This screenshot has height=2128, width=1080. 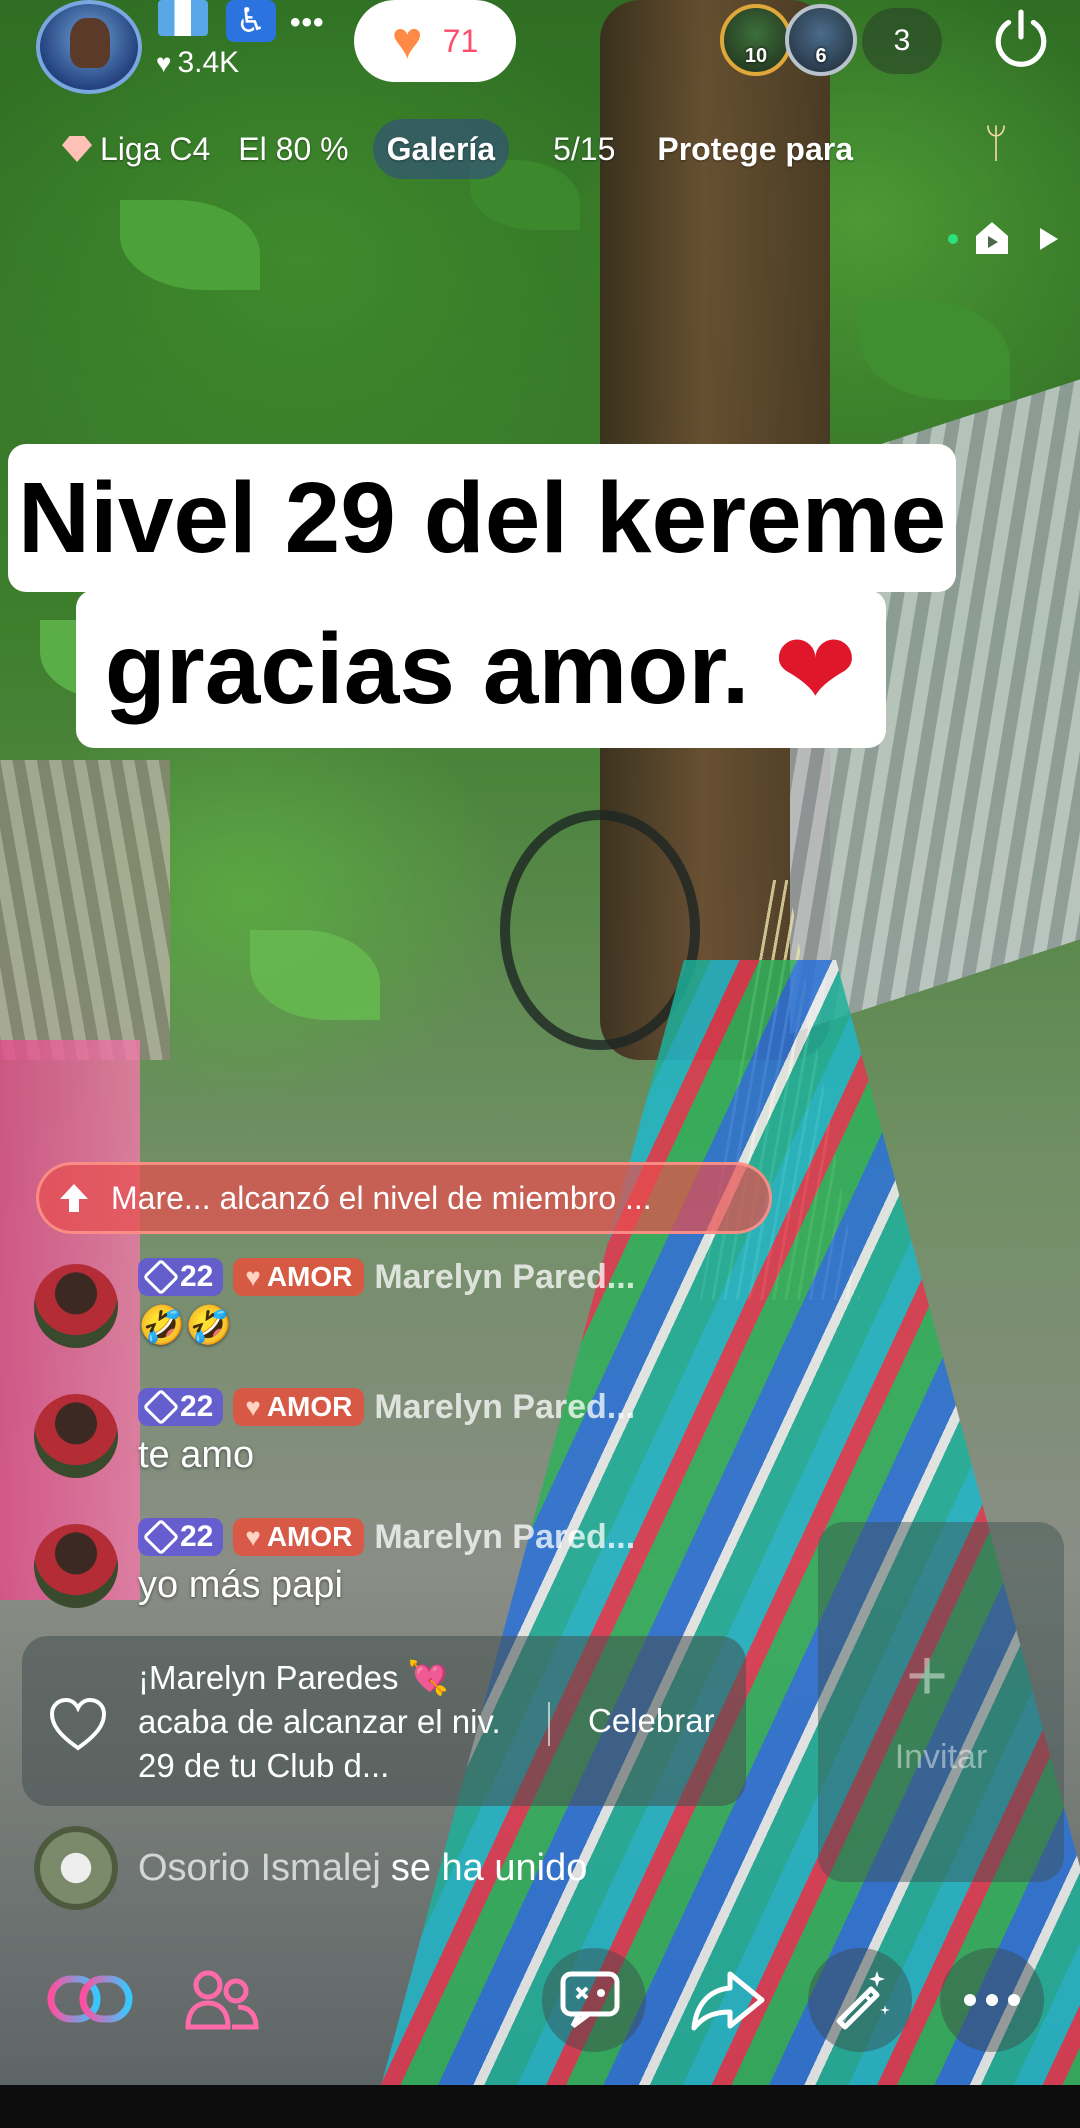 What do you see at coordinates (753, 149) in the screenshot?
I see `protect-chip: Protege para` at bounding box center [753, 149].